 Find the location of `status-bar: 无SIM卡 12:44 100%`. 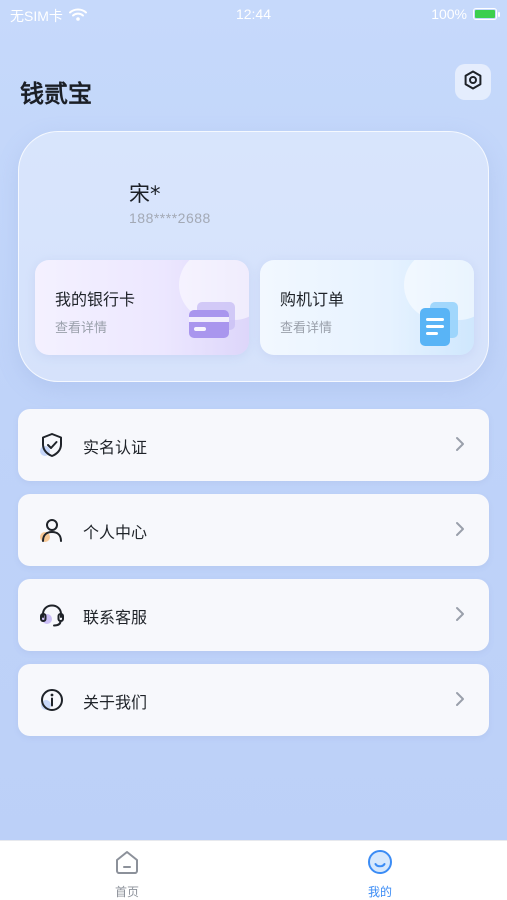

status-bar: 无SIM卡 12:44 100% is located at coordinates (253, 15).